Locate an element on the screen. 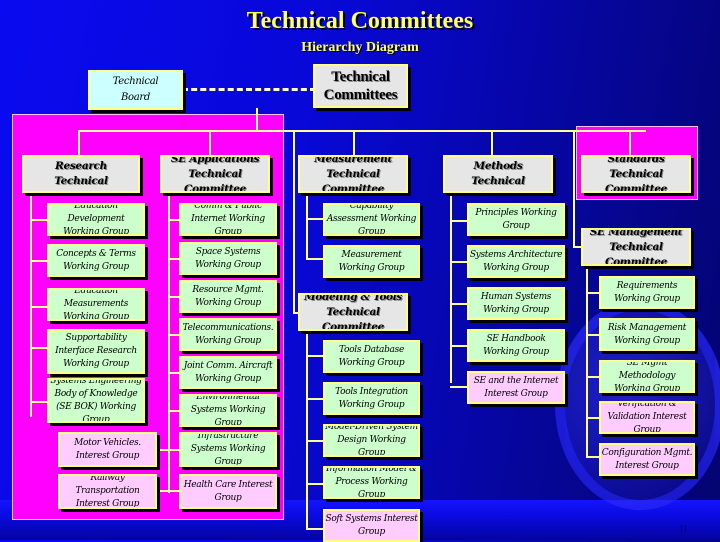 The width and height of the screenshot is (720, 542). group-label: Model-Driven System Design Working Group is located at coordinates (371, 440).